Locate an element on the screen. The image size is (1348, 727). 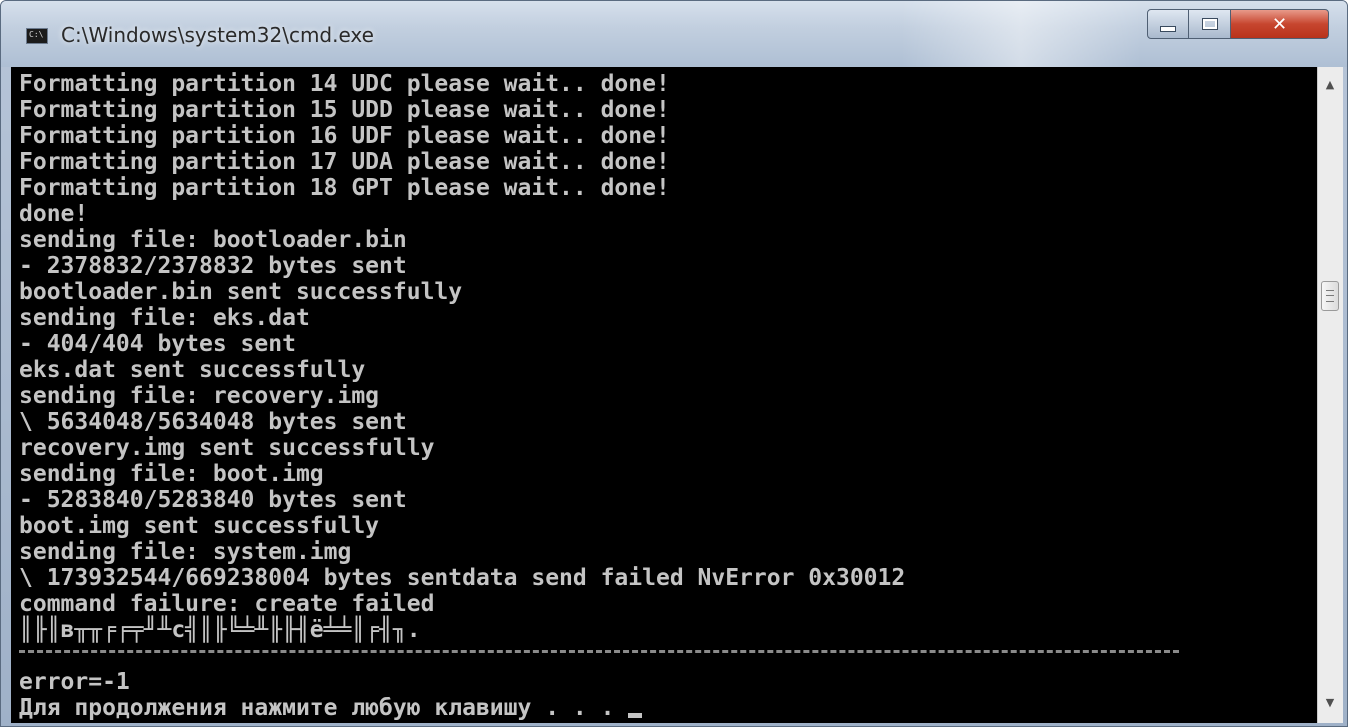
close-icon: ✕ is located at coordinates (1279, 24).